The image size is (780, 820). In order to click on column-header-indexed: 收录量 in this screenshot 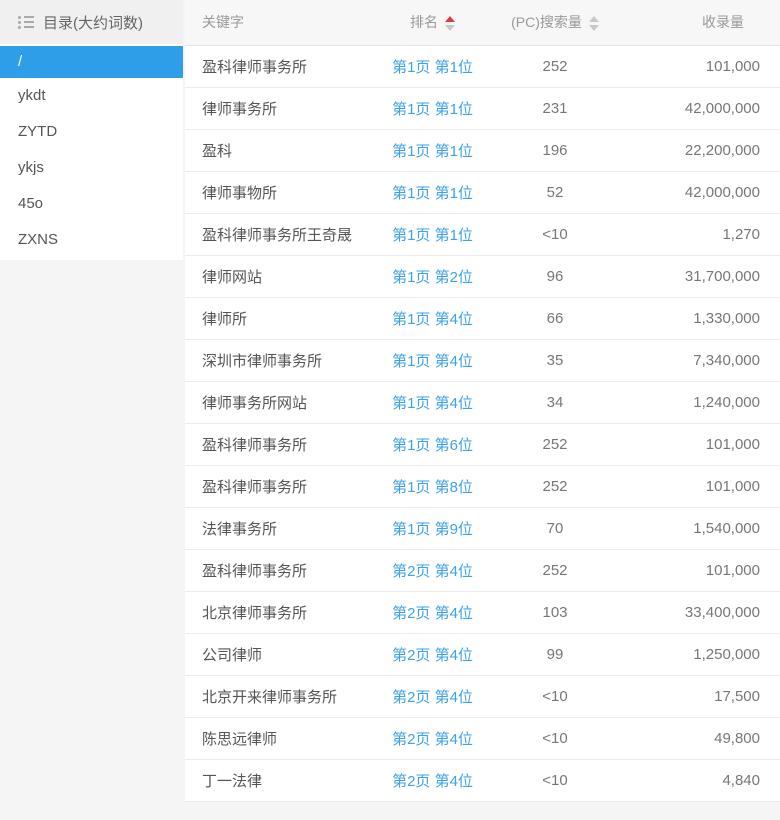, I will do `click(695, 23)`.